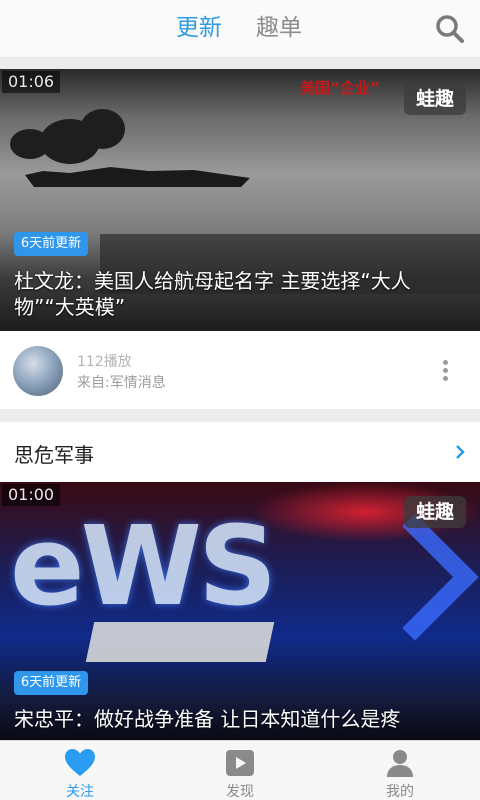 This screenshot has width=480, height=800. What do you see at coordinates (104, 362) in the screenshot?
I see `play-count: 112播放` at bounding box center [104, 362].